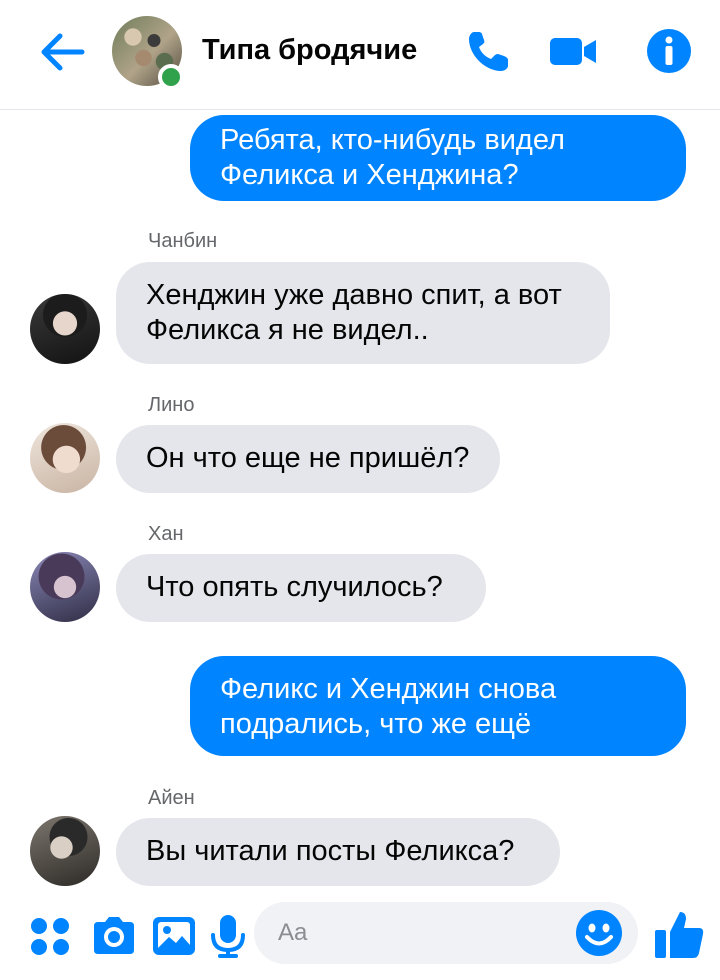 The height and width of the screenshot is (980, 720). What do you see at coordinates (62, 52) in the screenshot?
I see `back-arrow-icon` at bounding box center [62, 52].